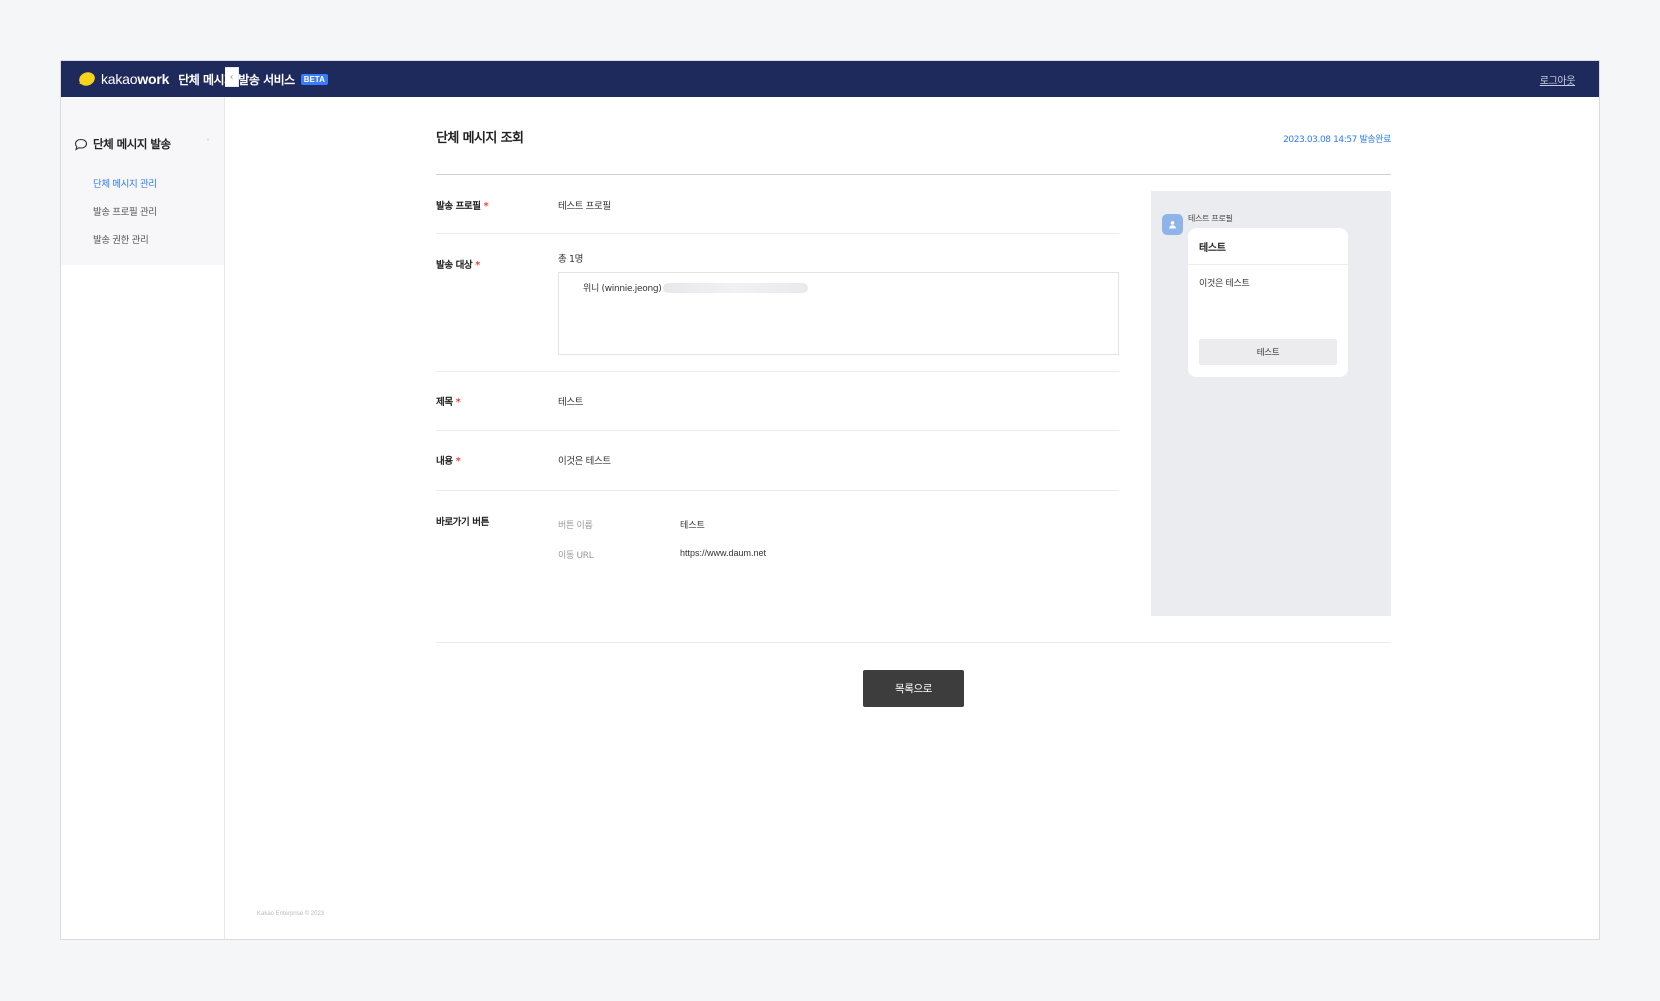 The width and height of the screenshot is (1660, 1001). I want to click on page-header: 단체 메시지 조회 2023.03.08 14:57 발송완료, so click(913, 136).